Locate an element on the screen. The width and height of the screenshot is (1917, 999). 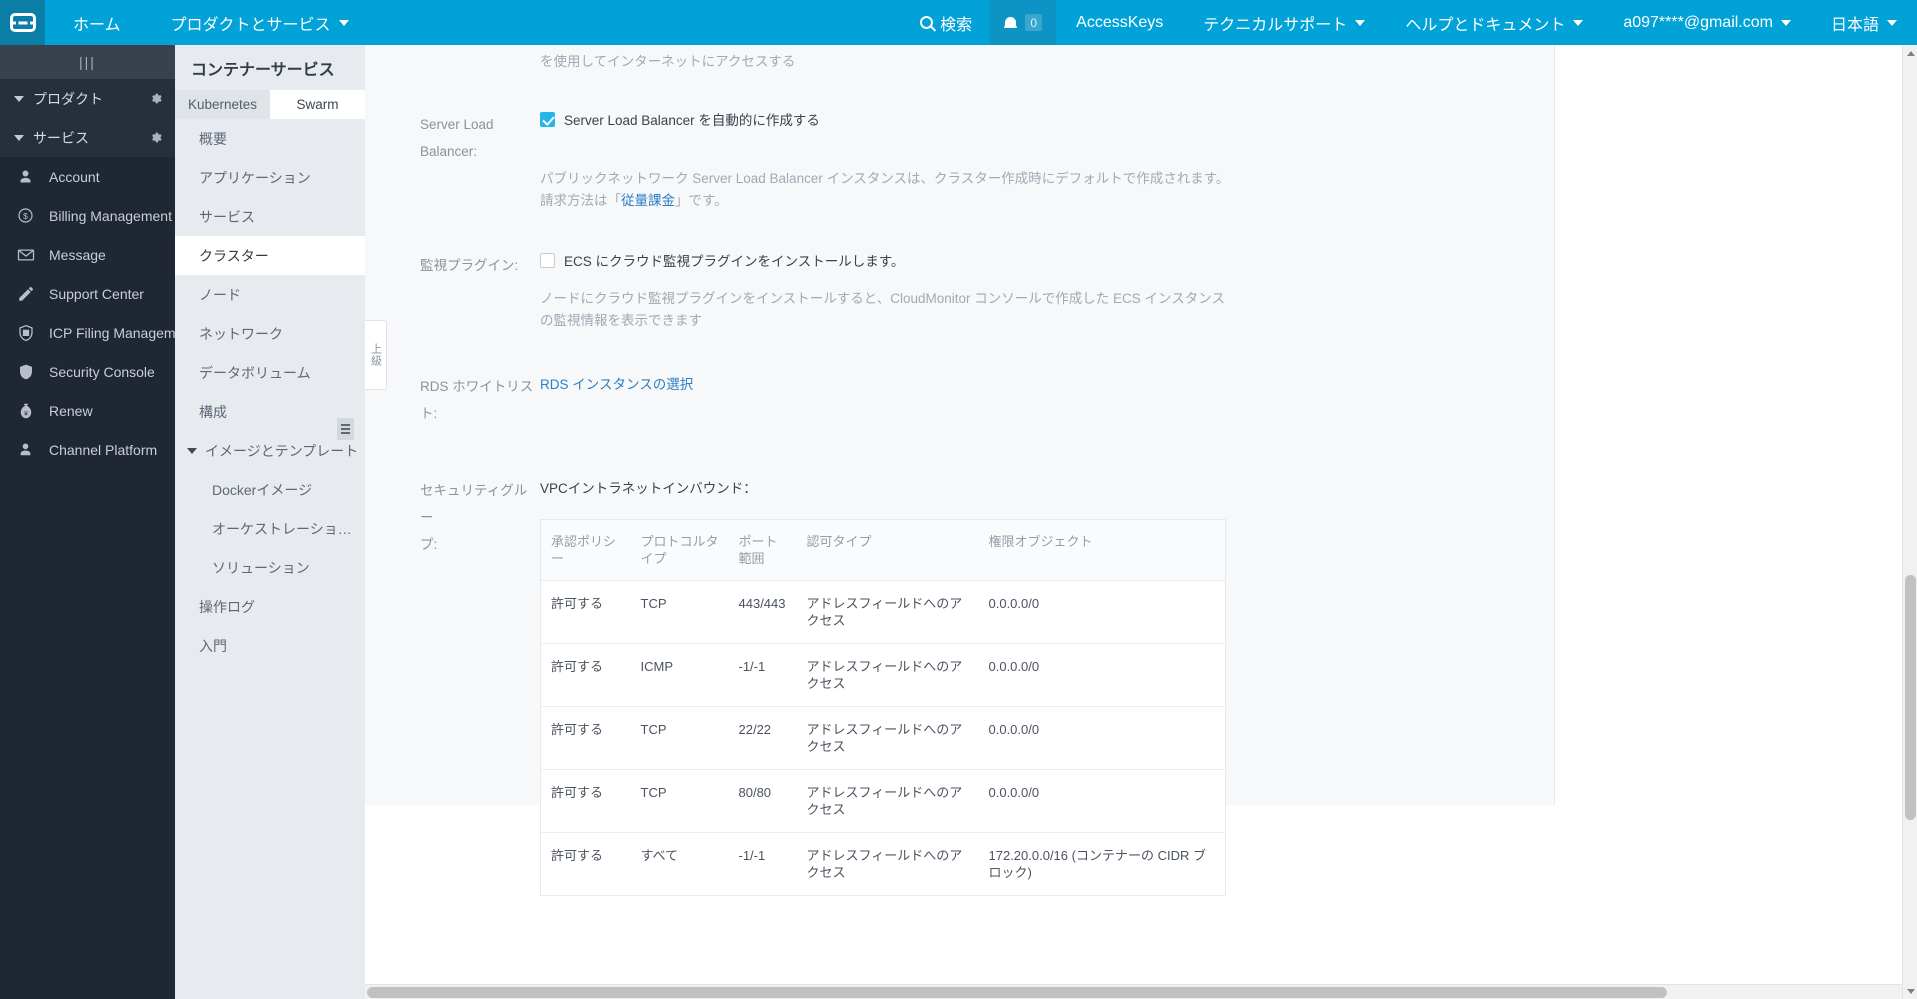
slb-label: Server Load Balancer: is located at coordinates (480, 160).